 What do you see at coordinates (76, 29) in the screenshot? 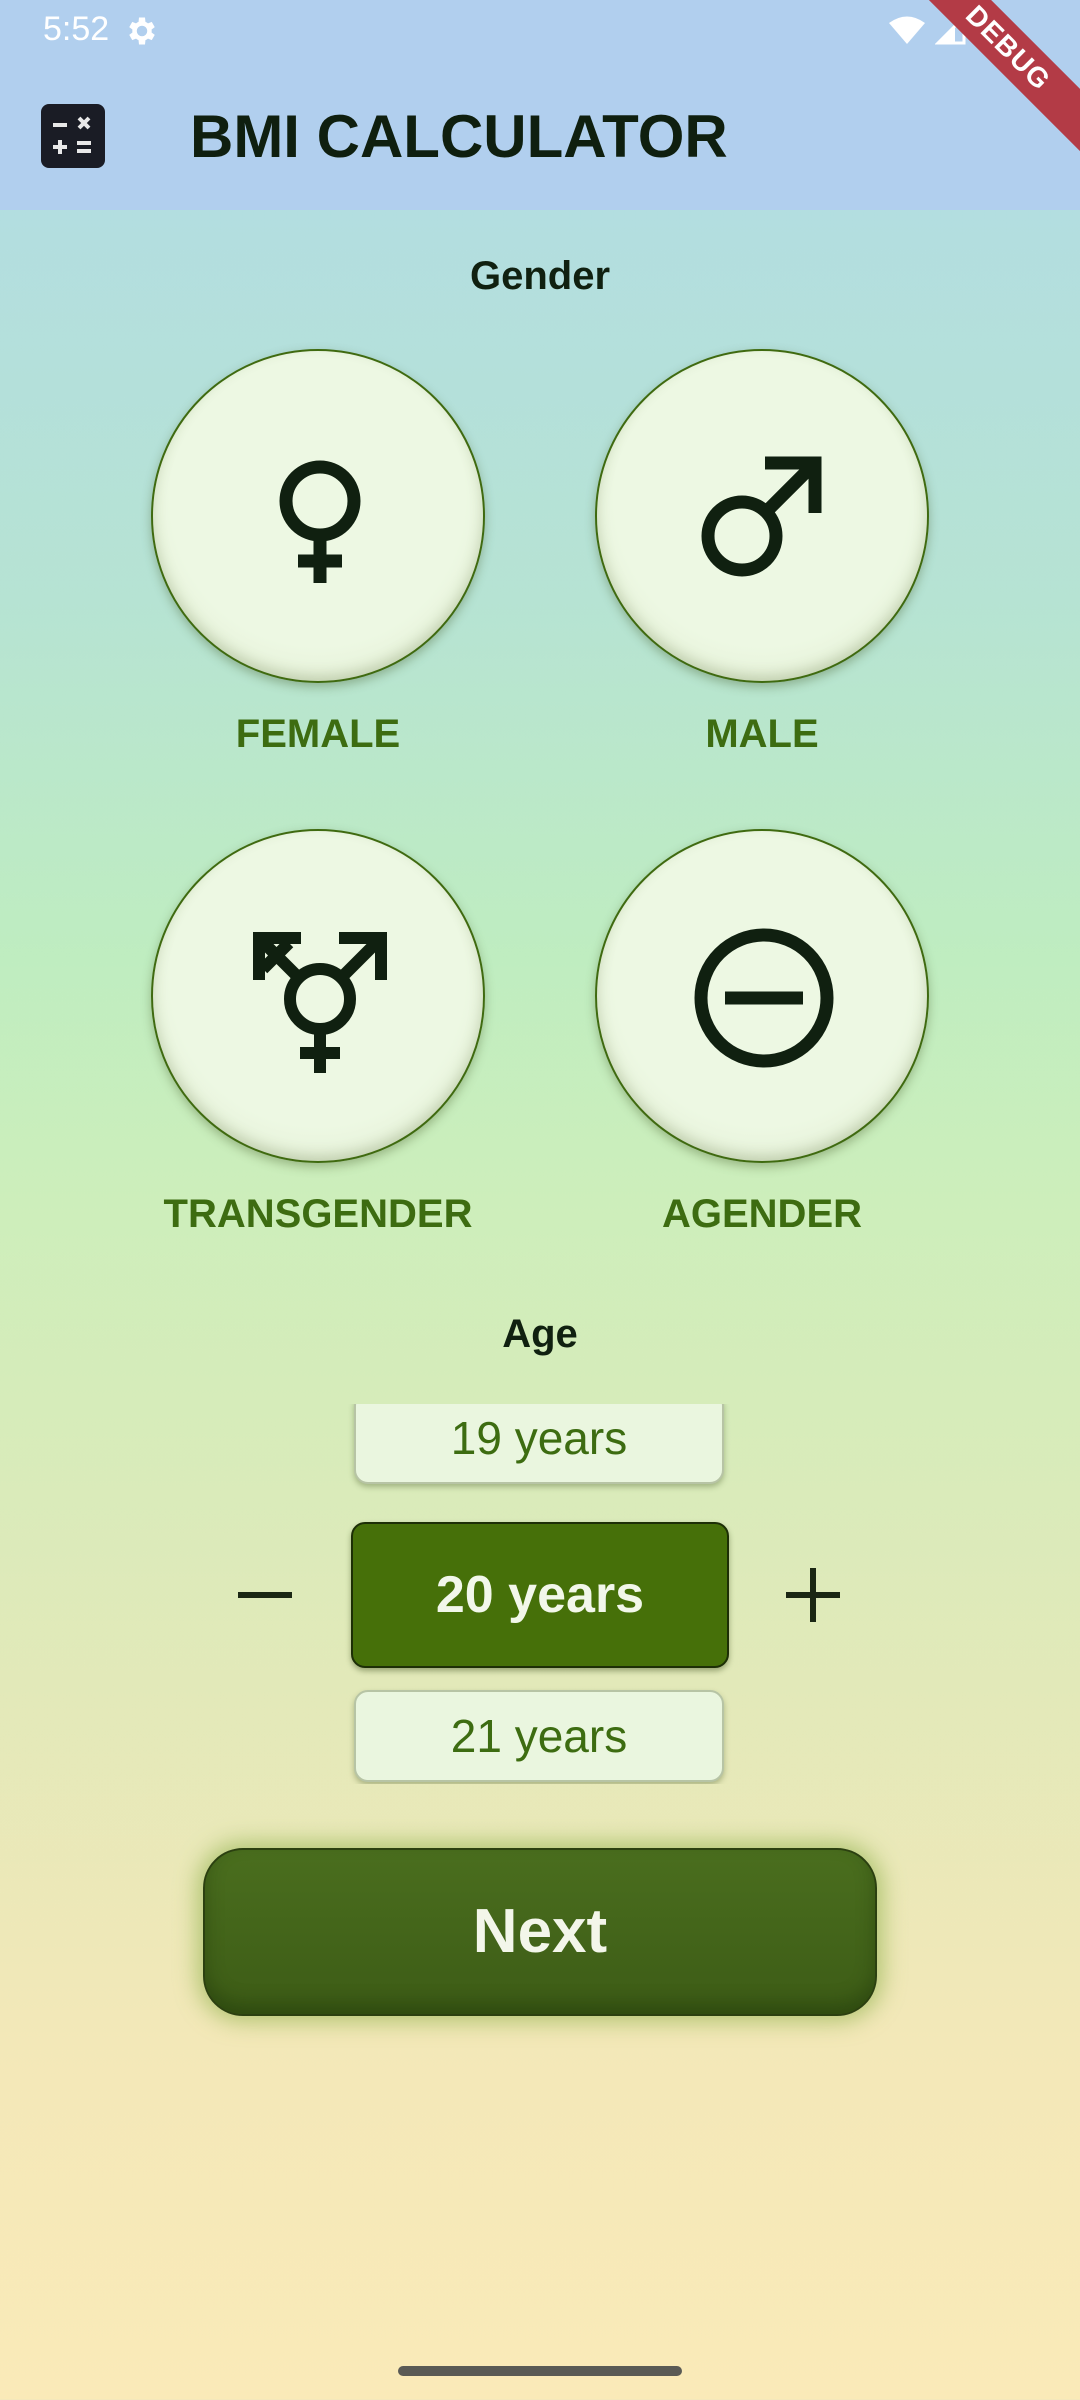
I see `status-time: 5:52` at bounding box center [76, 29].